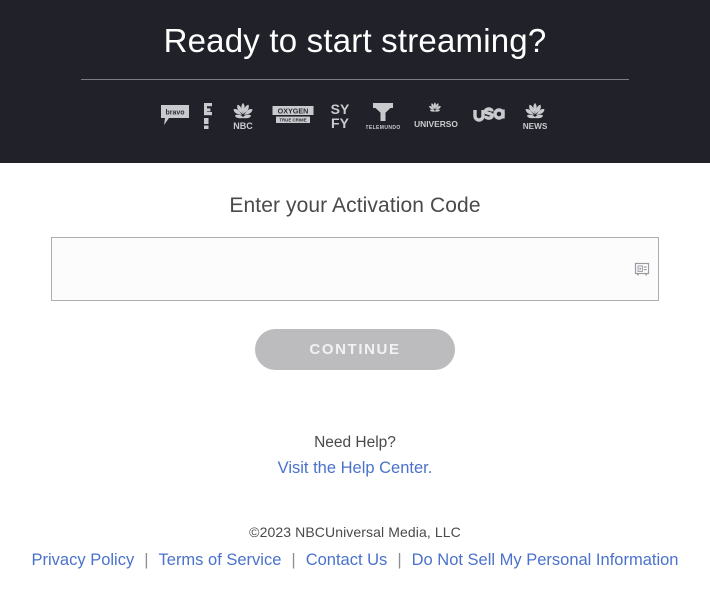 The image size is (710, 592). What do you see at coordinates (355, 40) in the screenshot?
I see `page-title: Ready to start streaming?` at bounding box center [355, 40].